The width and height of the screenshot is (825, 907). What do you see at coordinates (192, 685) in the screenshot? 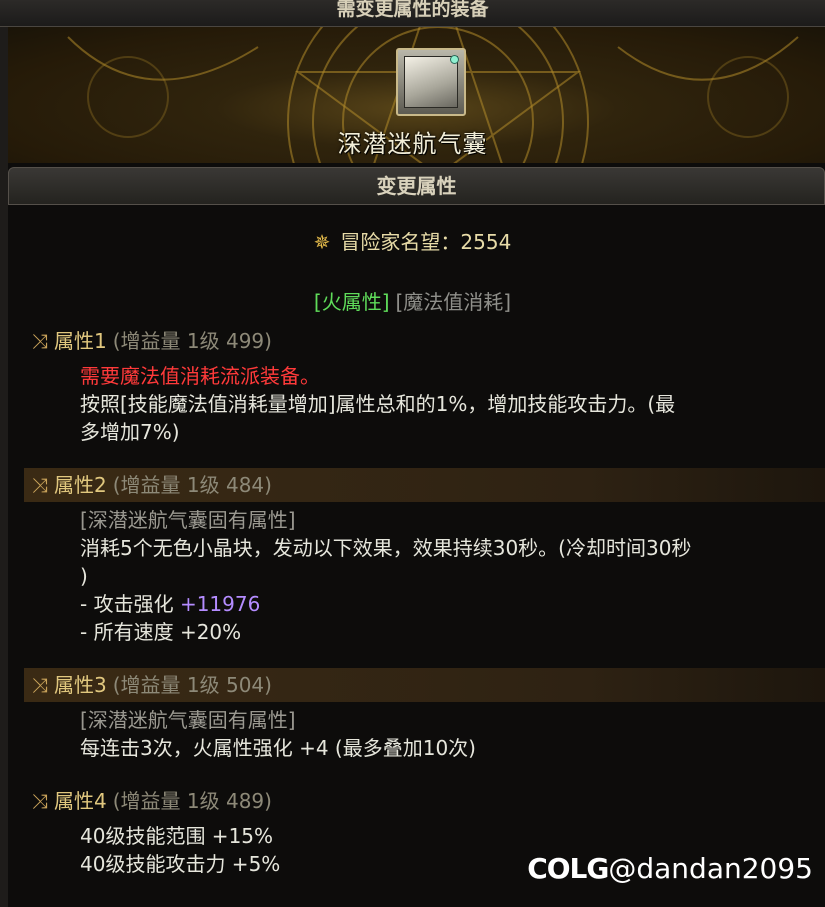
I see `attribute-meta: (增益量 1级 504)` at bounding box center [192, 685].